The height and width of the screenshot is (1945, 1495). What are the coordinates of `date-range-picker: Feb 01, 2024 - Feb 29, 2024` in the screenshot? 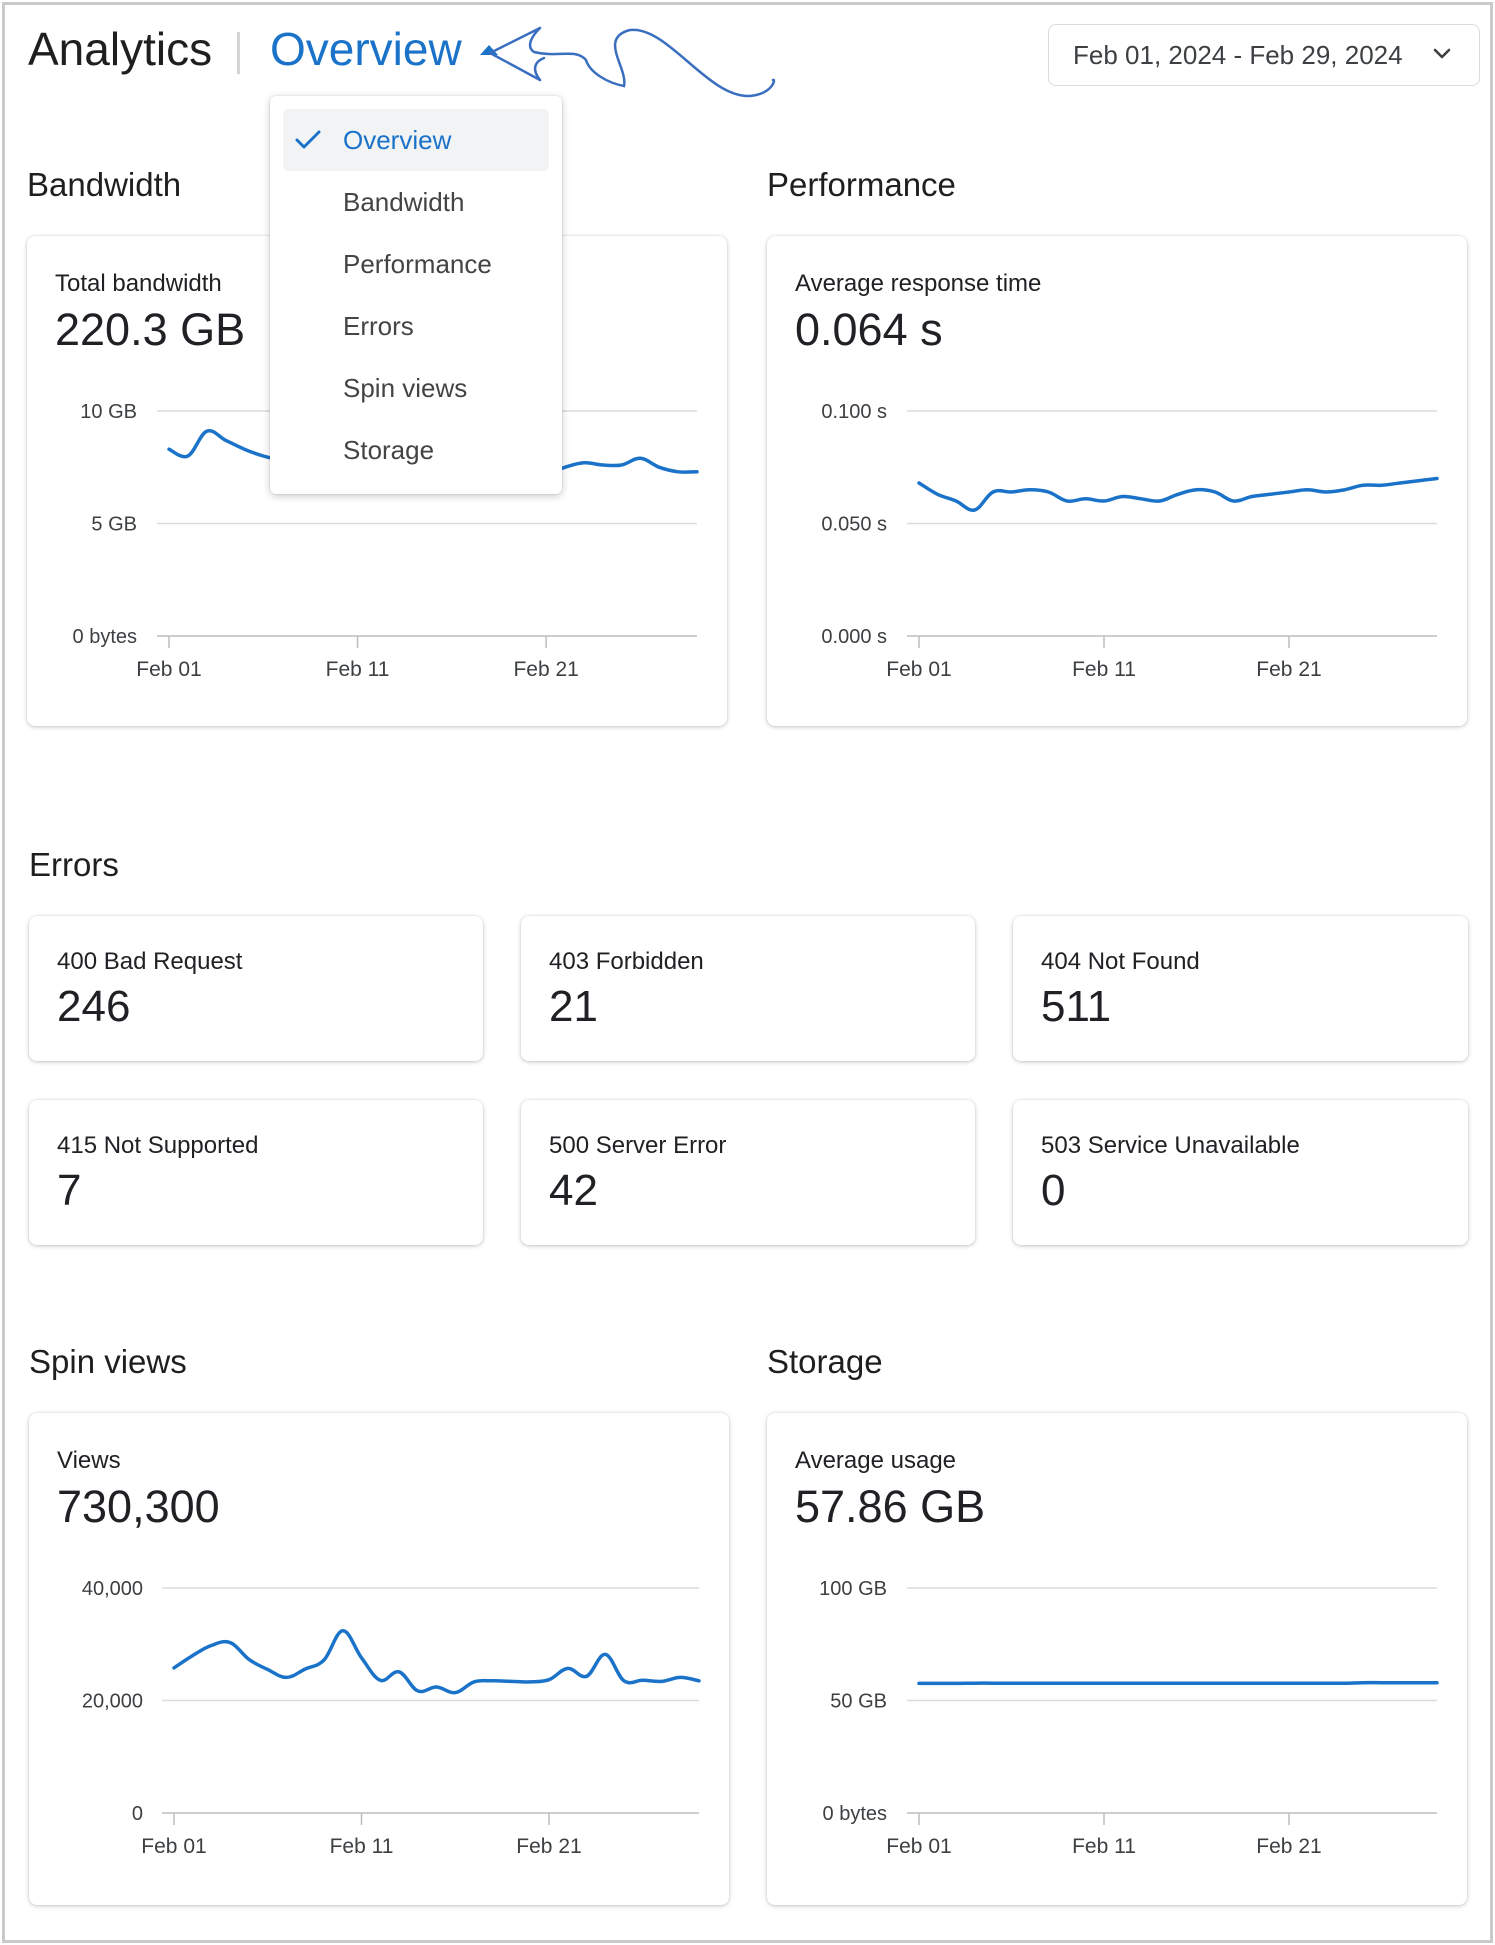 It's located at (1264, 55).